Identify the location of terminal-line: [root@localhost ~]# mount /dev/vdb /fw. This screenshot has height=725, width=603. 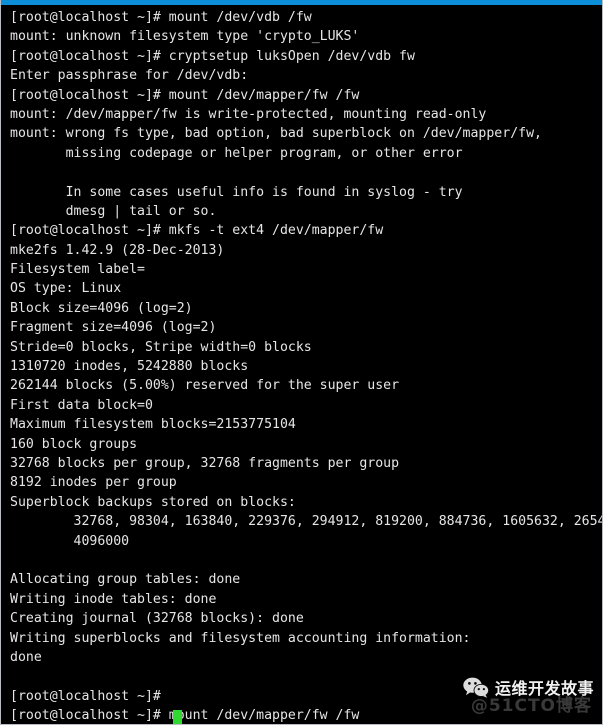
(161, 17).